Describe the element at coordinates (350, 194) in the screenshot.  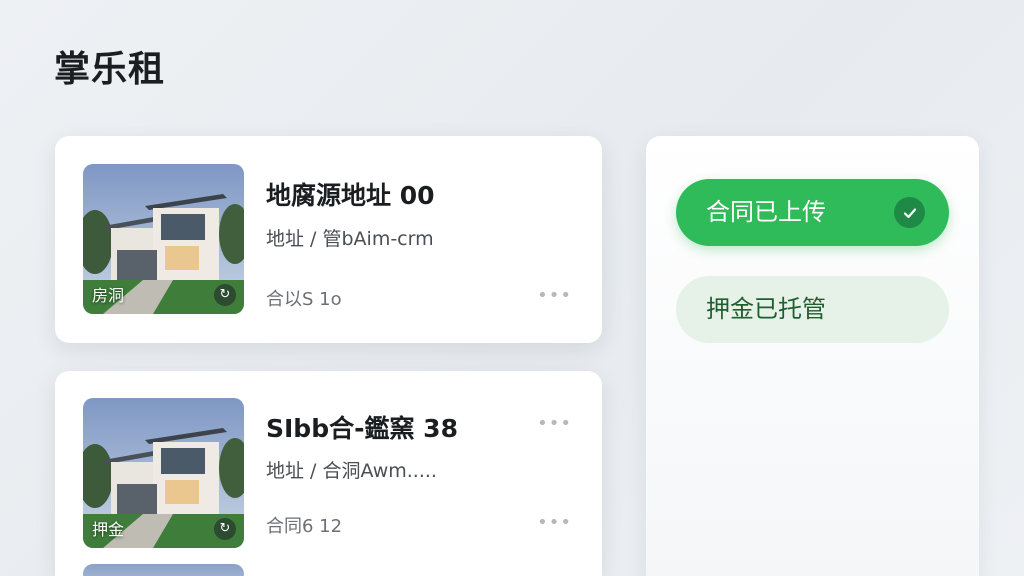
I see `listing-title: 地腐源地址 00` at that location.